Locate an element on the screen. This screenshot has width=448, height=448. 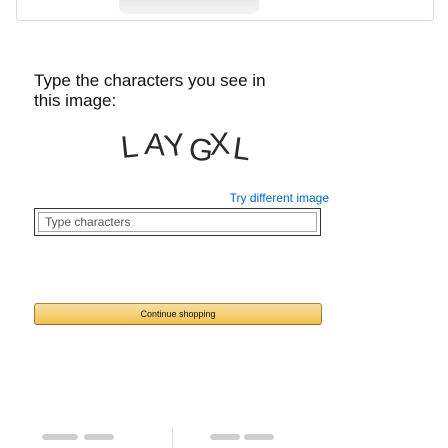
captcha-field-wrapper is located at coordinates (177, 222).